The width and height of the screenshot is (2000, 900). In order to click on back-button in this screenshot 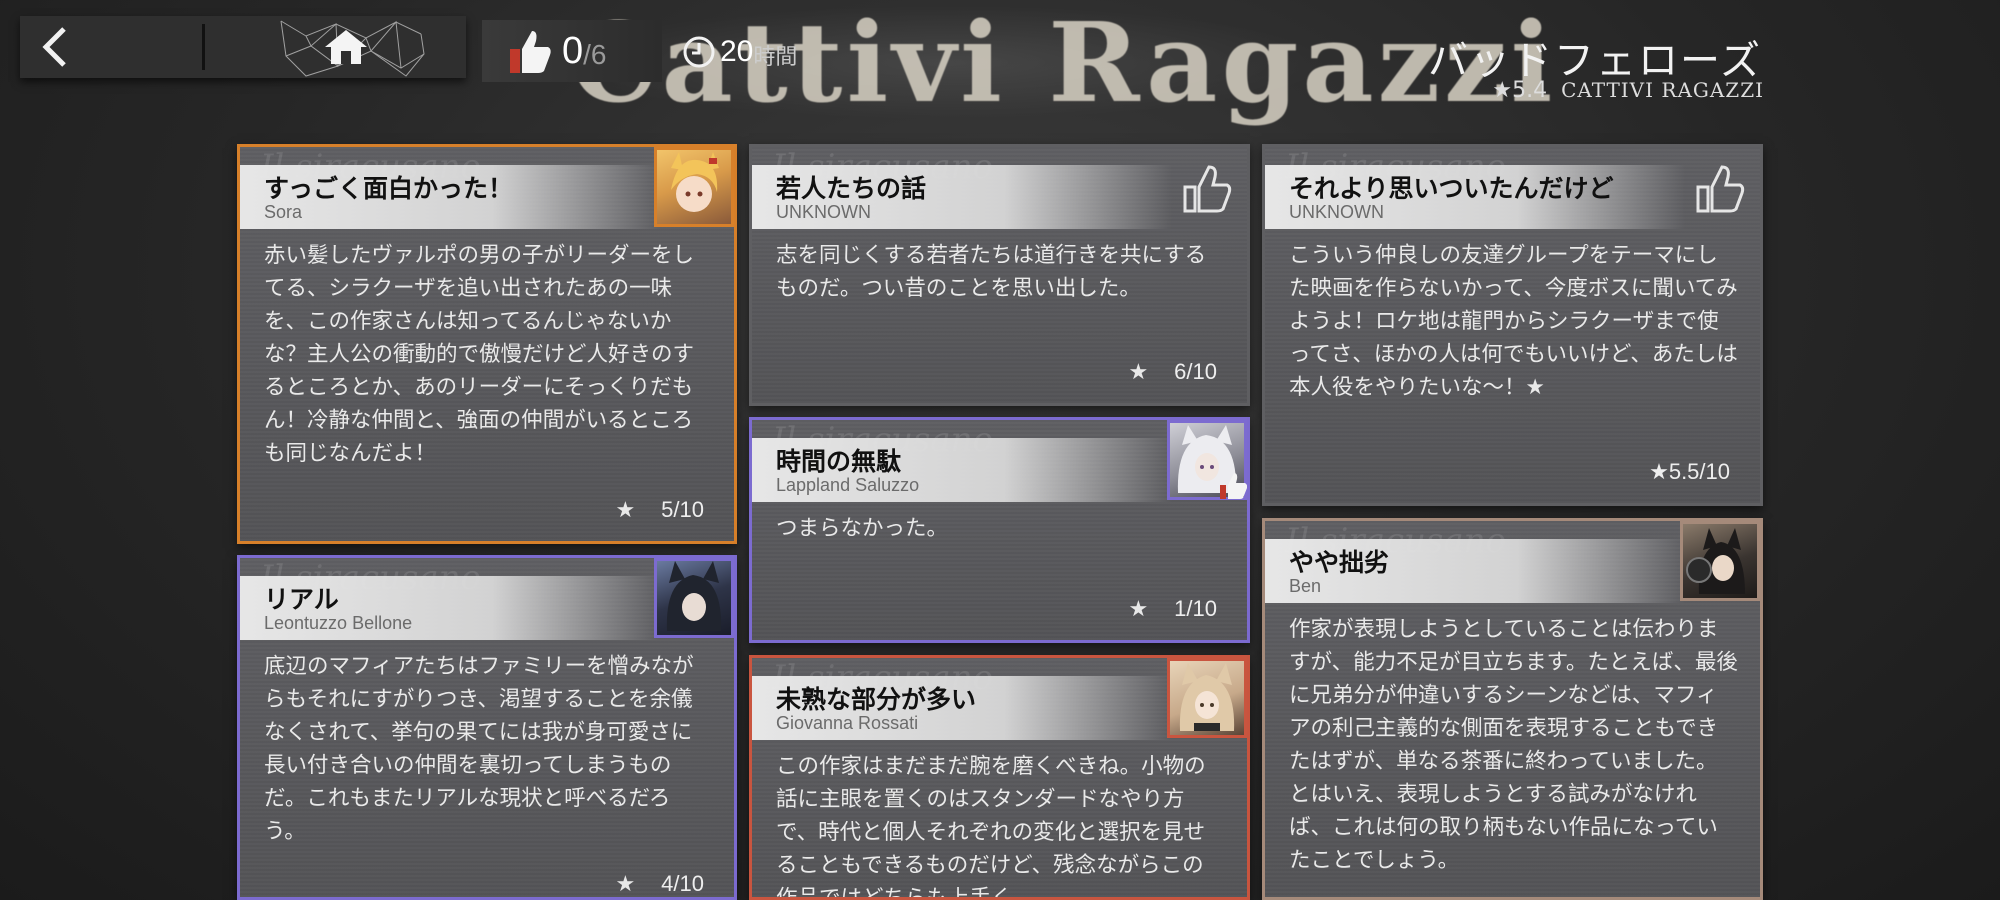, I will do `click(110, 47)`.